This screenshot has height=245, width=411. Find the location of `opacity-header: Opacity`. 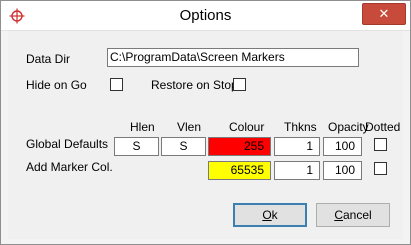

opacity-header: Opacity is located at coordinates (348, 127).